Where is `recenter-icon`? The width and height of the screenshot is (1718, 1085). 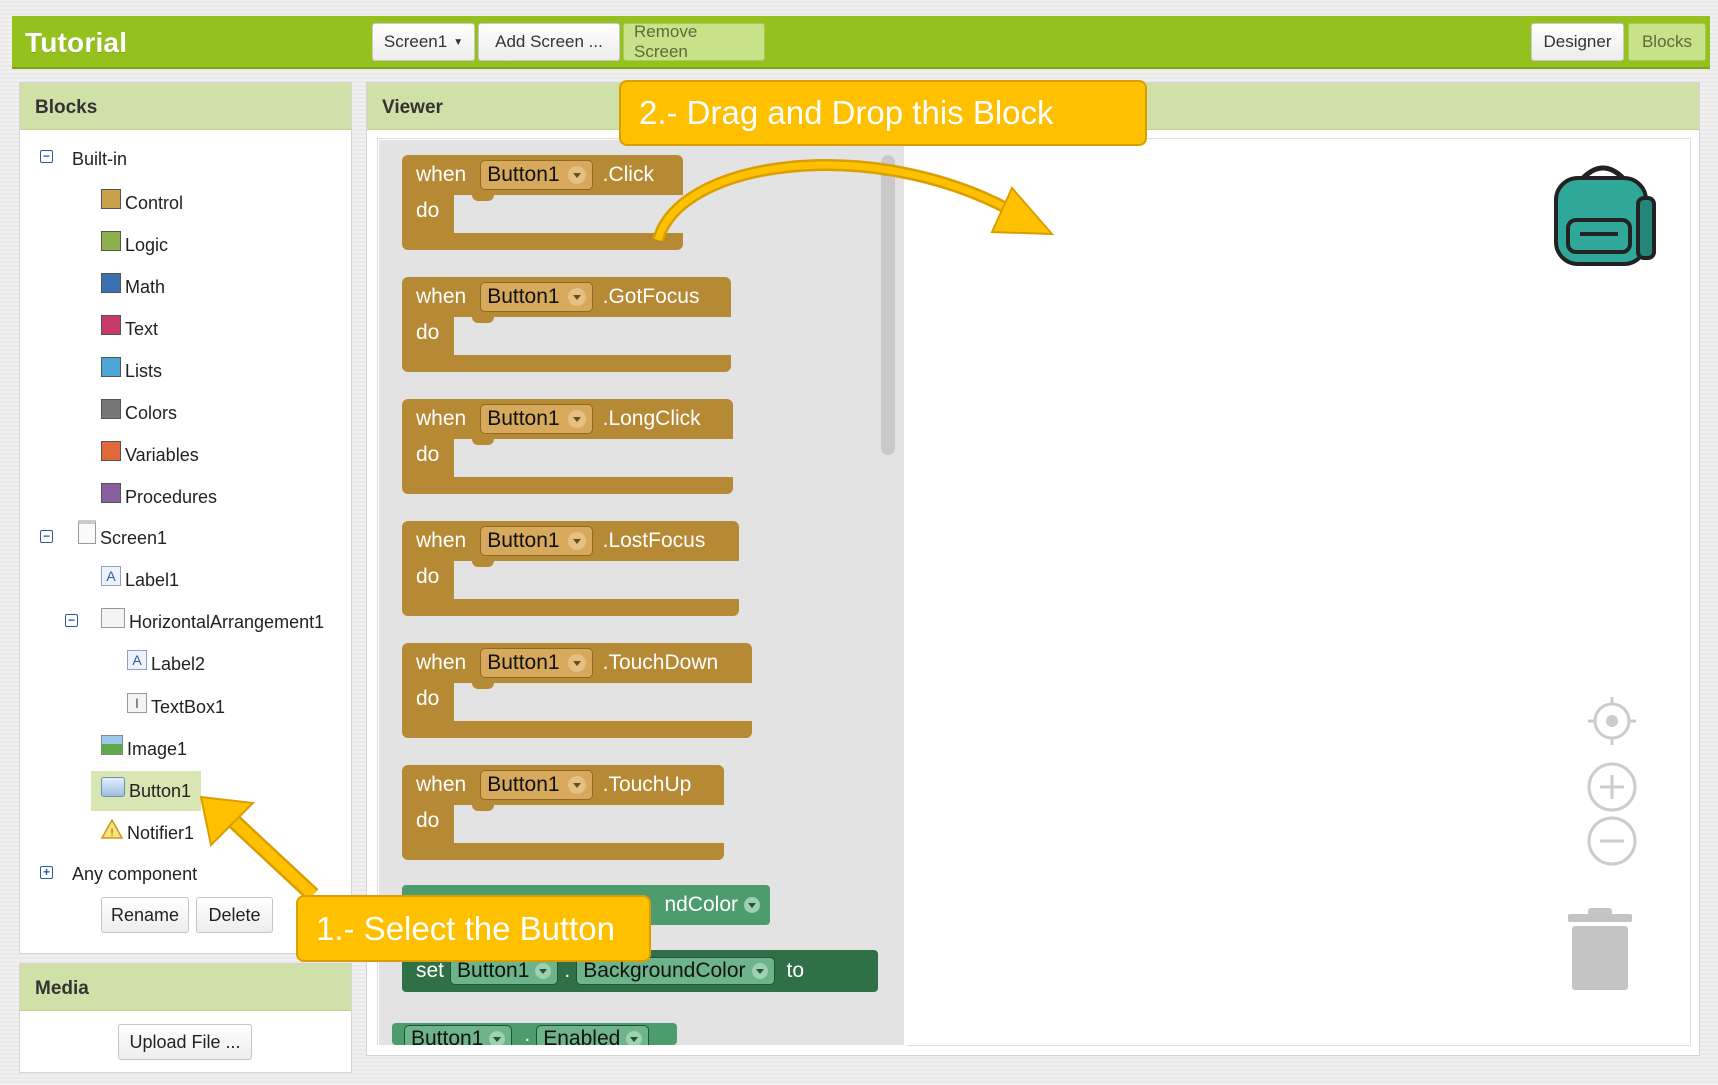 recenter-icon is located at coordinates (1612, 723).